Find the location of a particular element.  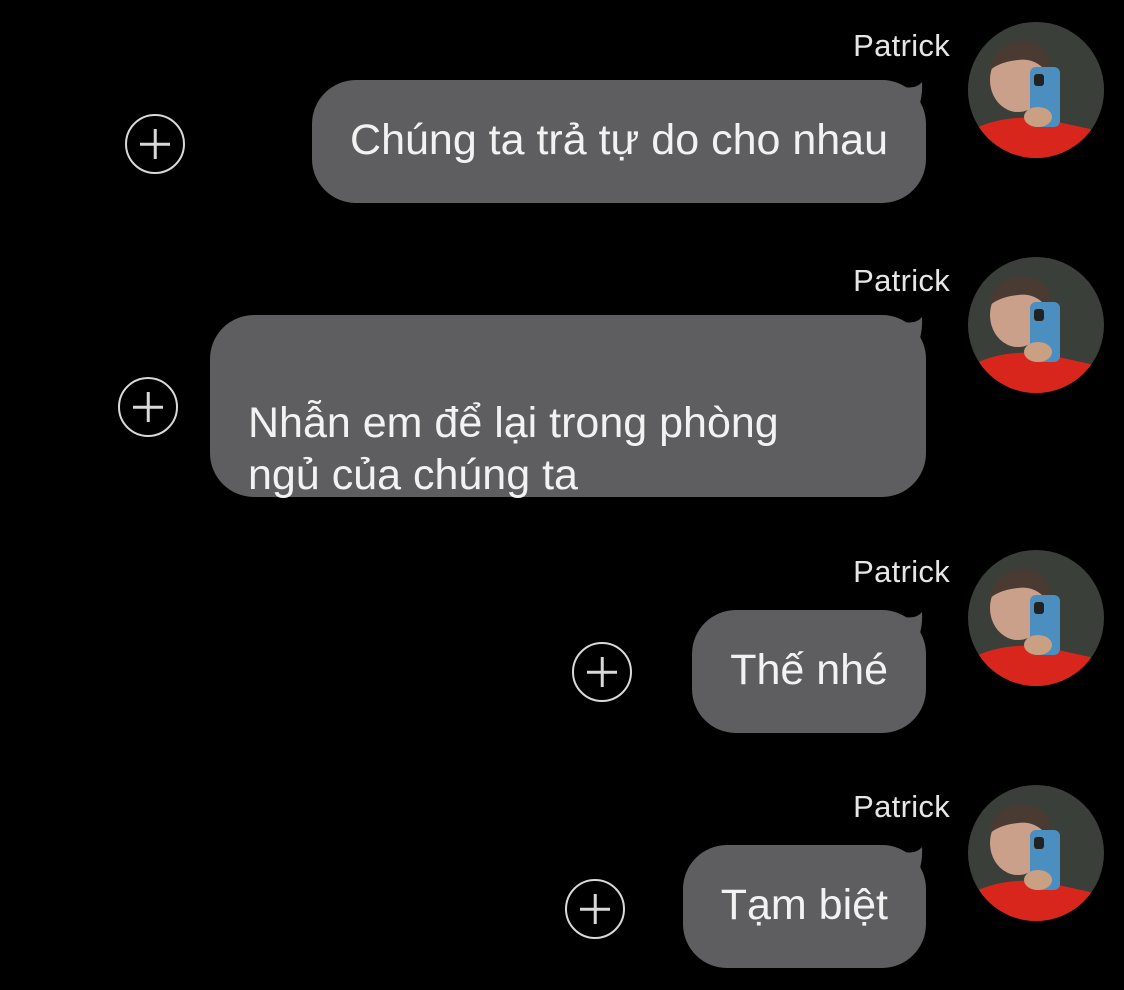

message-text: Thế nhé is located at coordinates (809, 670).